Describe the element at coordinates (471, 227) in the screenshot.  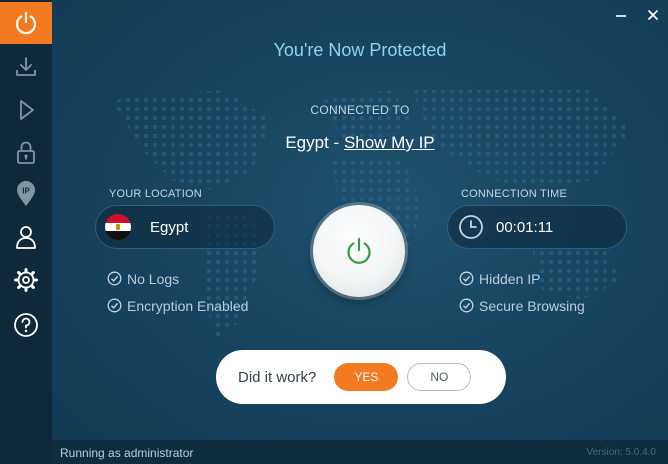
I see `clock-icon` at that location.